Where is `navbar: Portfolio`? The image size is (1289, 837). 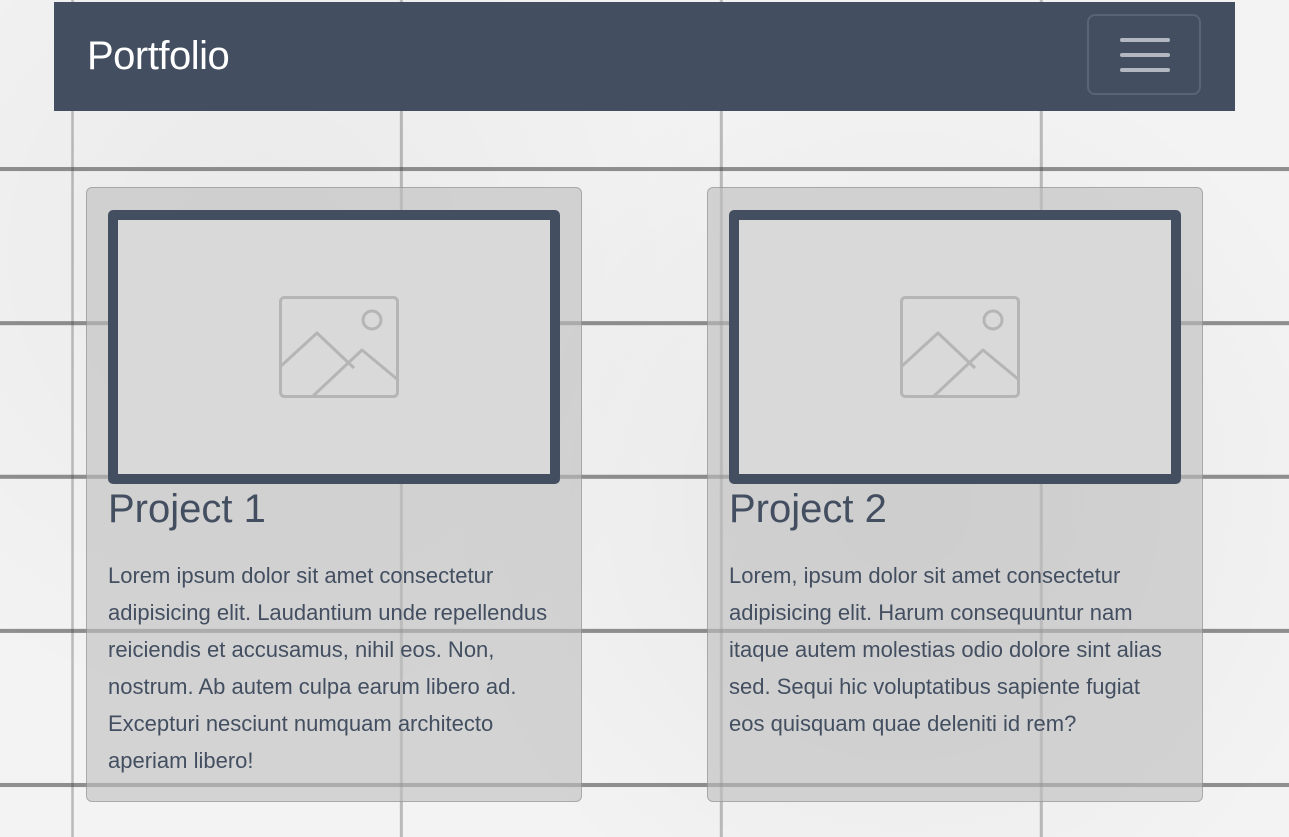
navbar: Portfolio is located at coordinates (644, 56).